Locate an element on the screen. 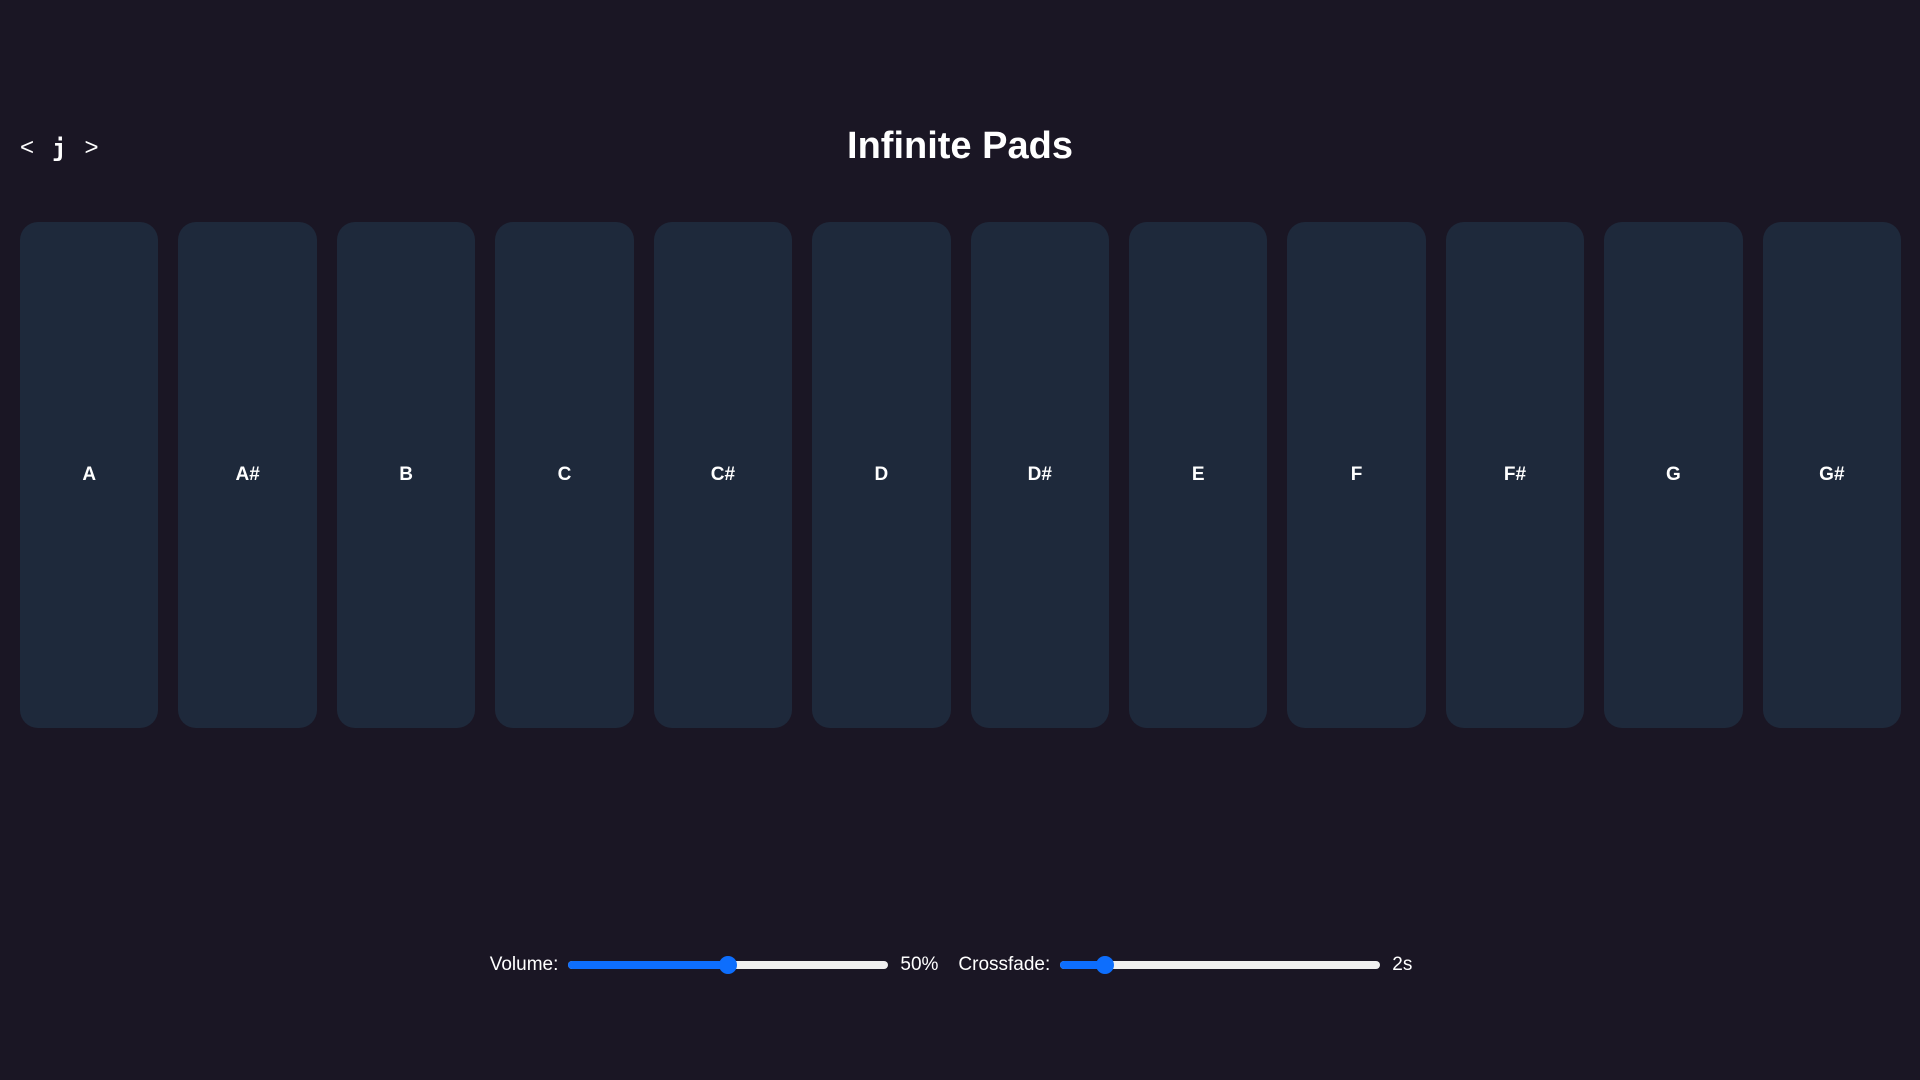 This screenshot has width=1920, height=1080. pad-label: C is located at coordinates (564, 474).